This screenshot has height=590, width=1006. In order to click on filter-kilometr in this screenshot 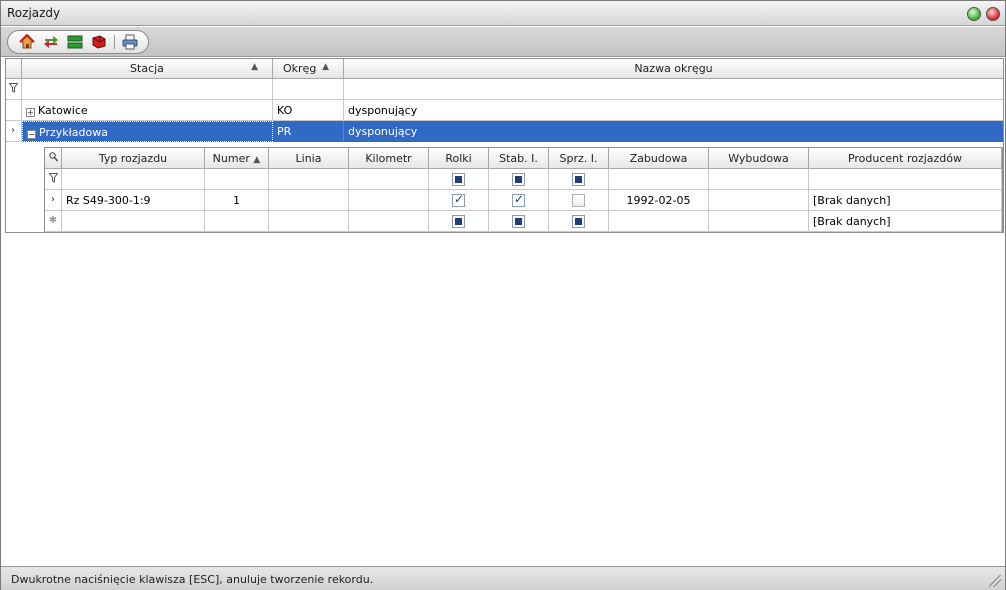, I will do `click(389, 179)`.